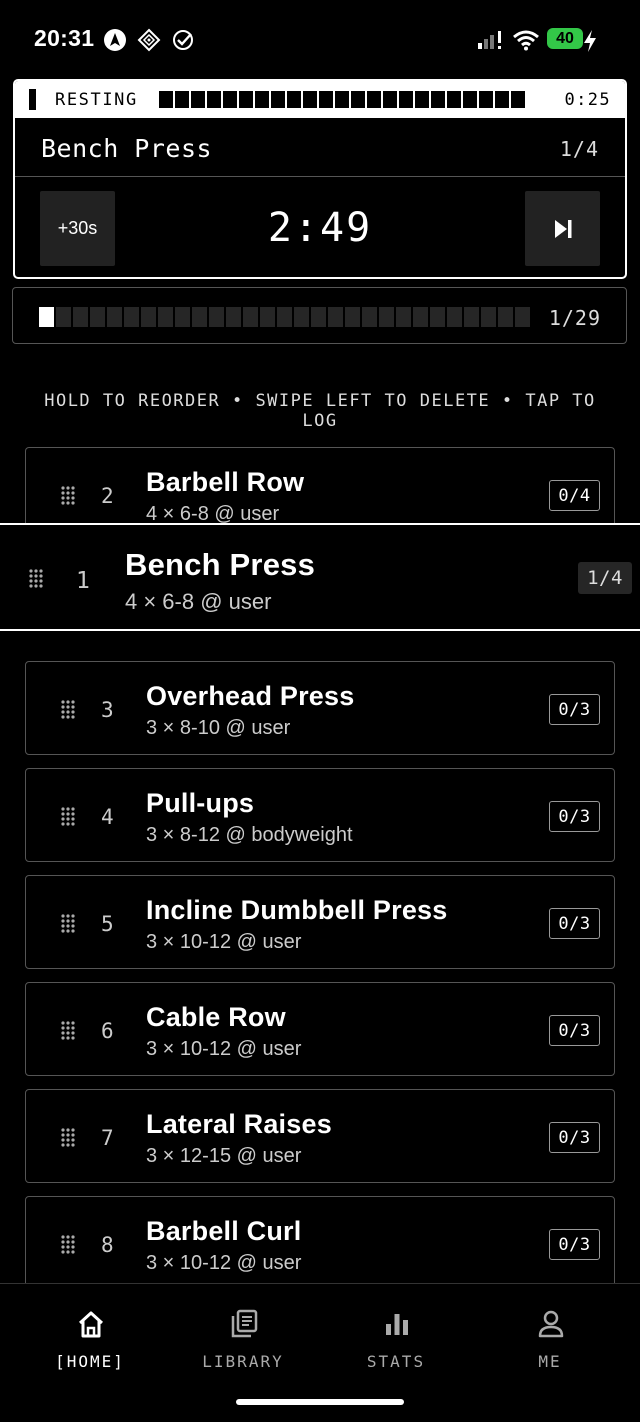 Image resolution: width=640 pixels, height=1422 pixels. Describe the element at coordinates (107, 496) in the screenshot. I see `exercise-number: 2` at that location.